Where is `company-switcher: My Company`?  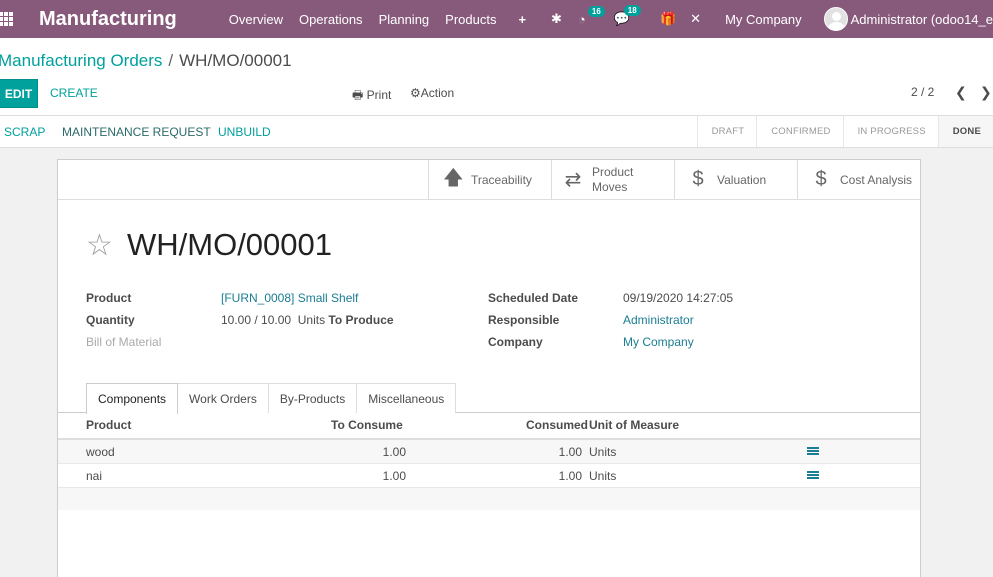
company-switcher: My Company is located at coordinates (763, 19).